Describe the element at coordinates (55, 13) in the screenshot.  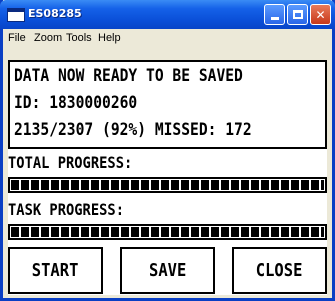
I see `window-title: ES08285` at that location.